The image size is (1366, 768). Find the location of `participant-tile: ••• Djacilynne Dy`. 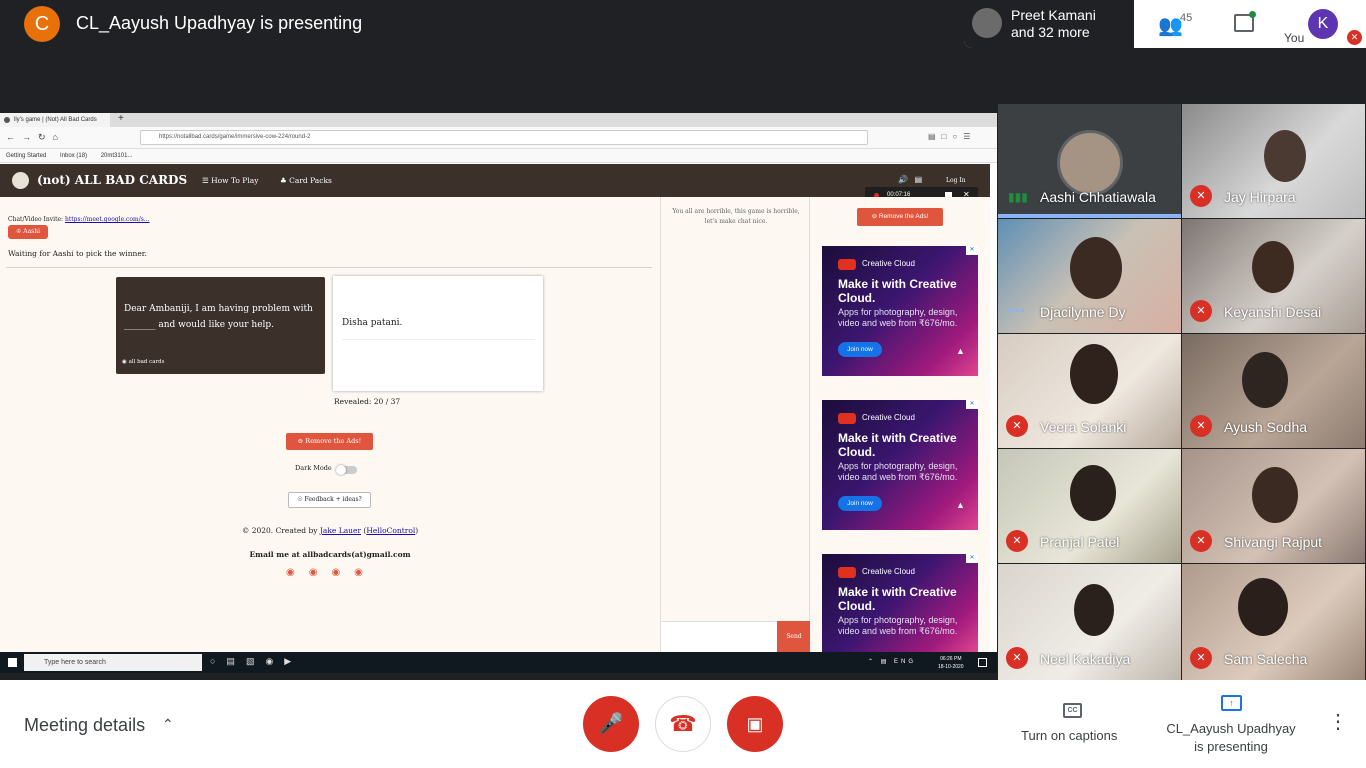

participant-tile: ••• Djacilynne Dy is located at coordinates (1089, 276).